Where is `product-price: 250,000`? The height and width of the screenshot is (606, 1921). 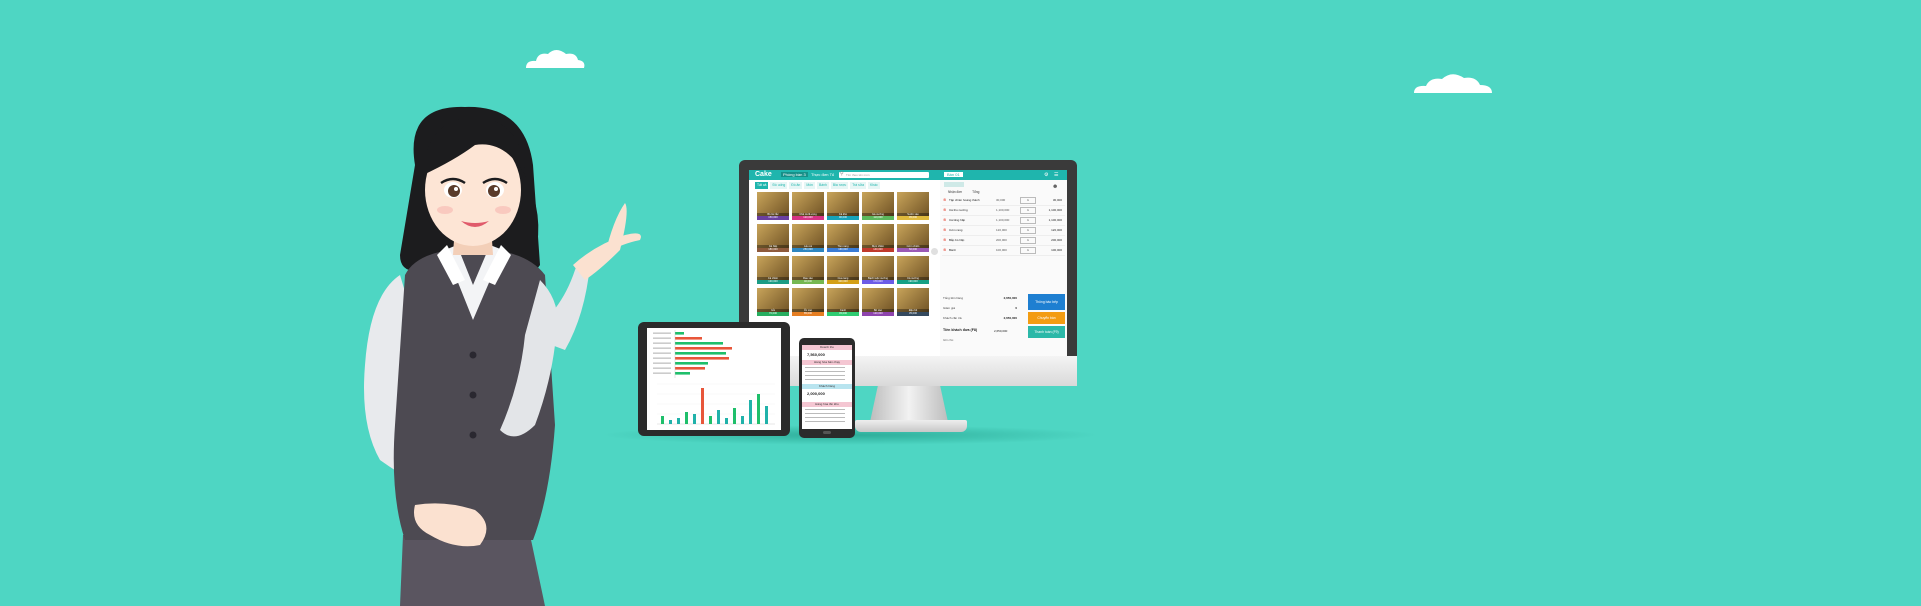 product-price: 250,000 is located at coordinates (808, 250).